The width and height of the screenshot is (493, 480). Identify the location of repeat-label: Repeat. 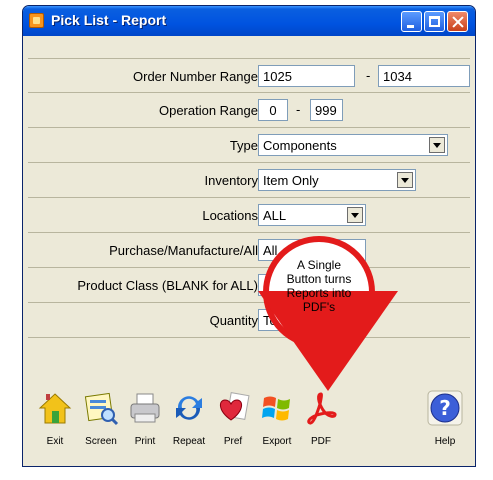
(189, 441).